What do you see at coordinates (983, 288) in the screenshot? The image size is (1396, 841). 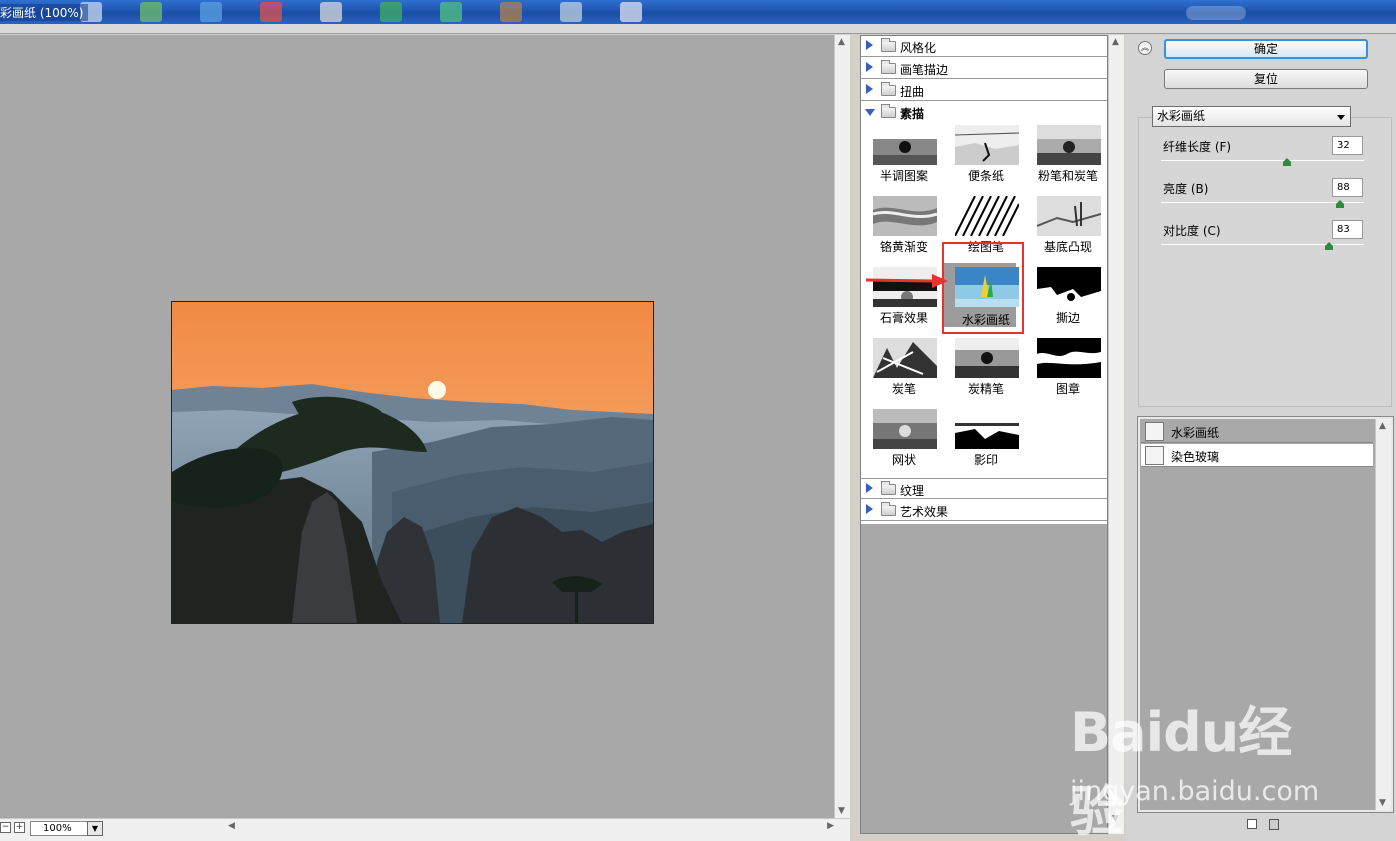 I see `highlight-box` at bounding box center [983, 288].